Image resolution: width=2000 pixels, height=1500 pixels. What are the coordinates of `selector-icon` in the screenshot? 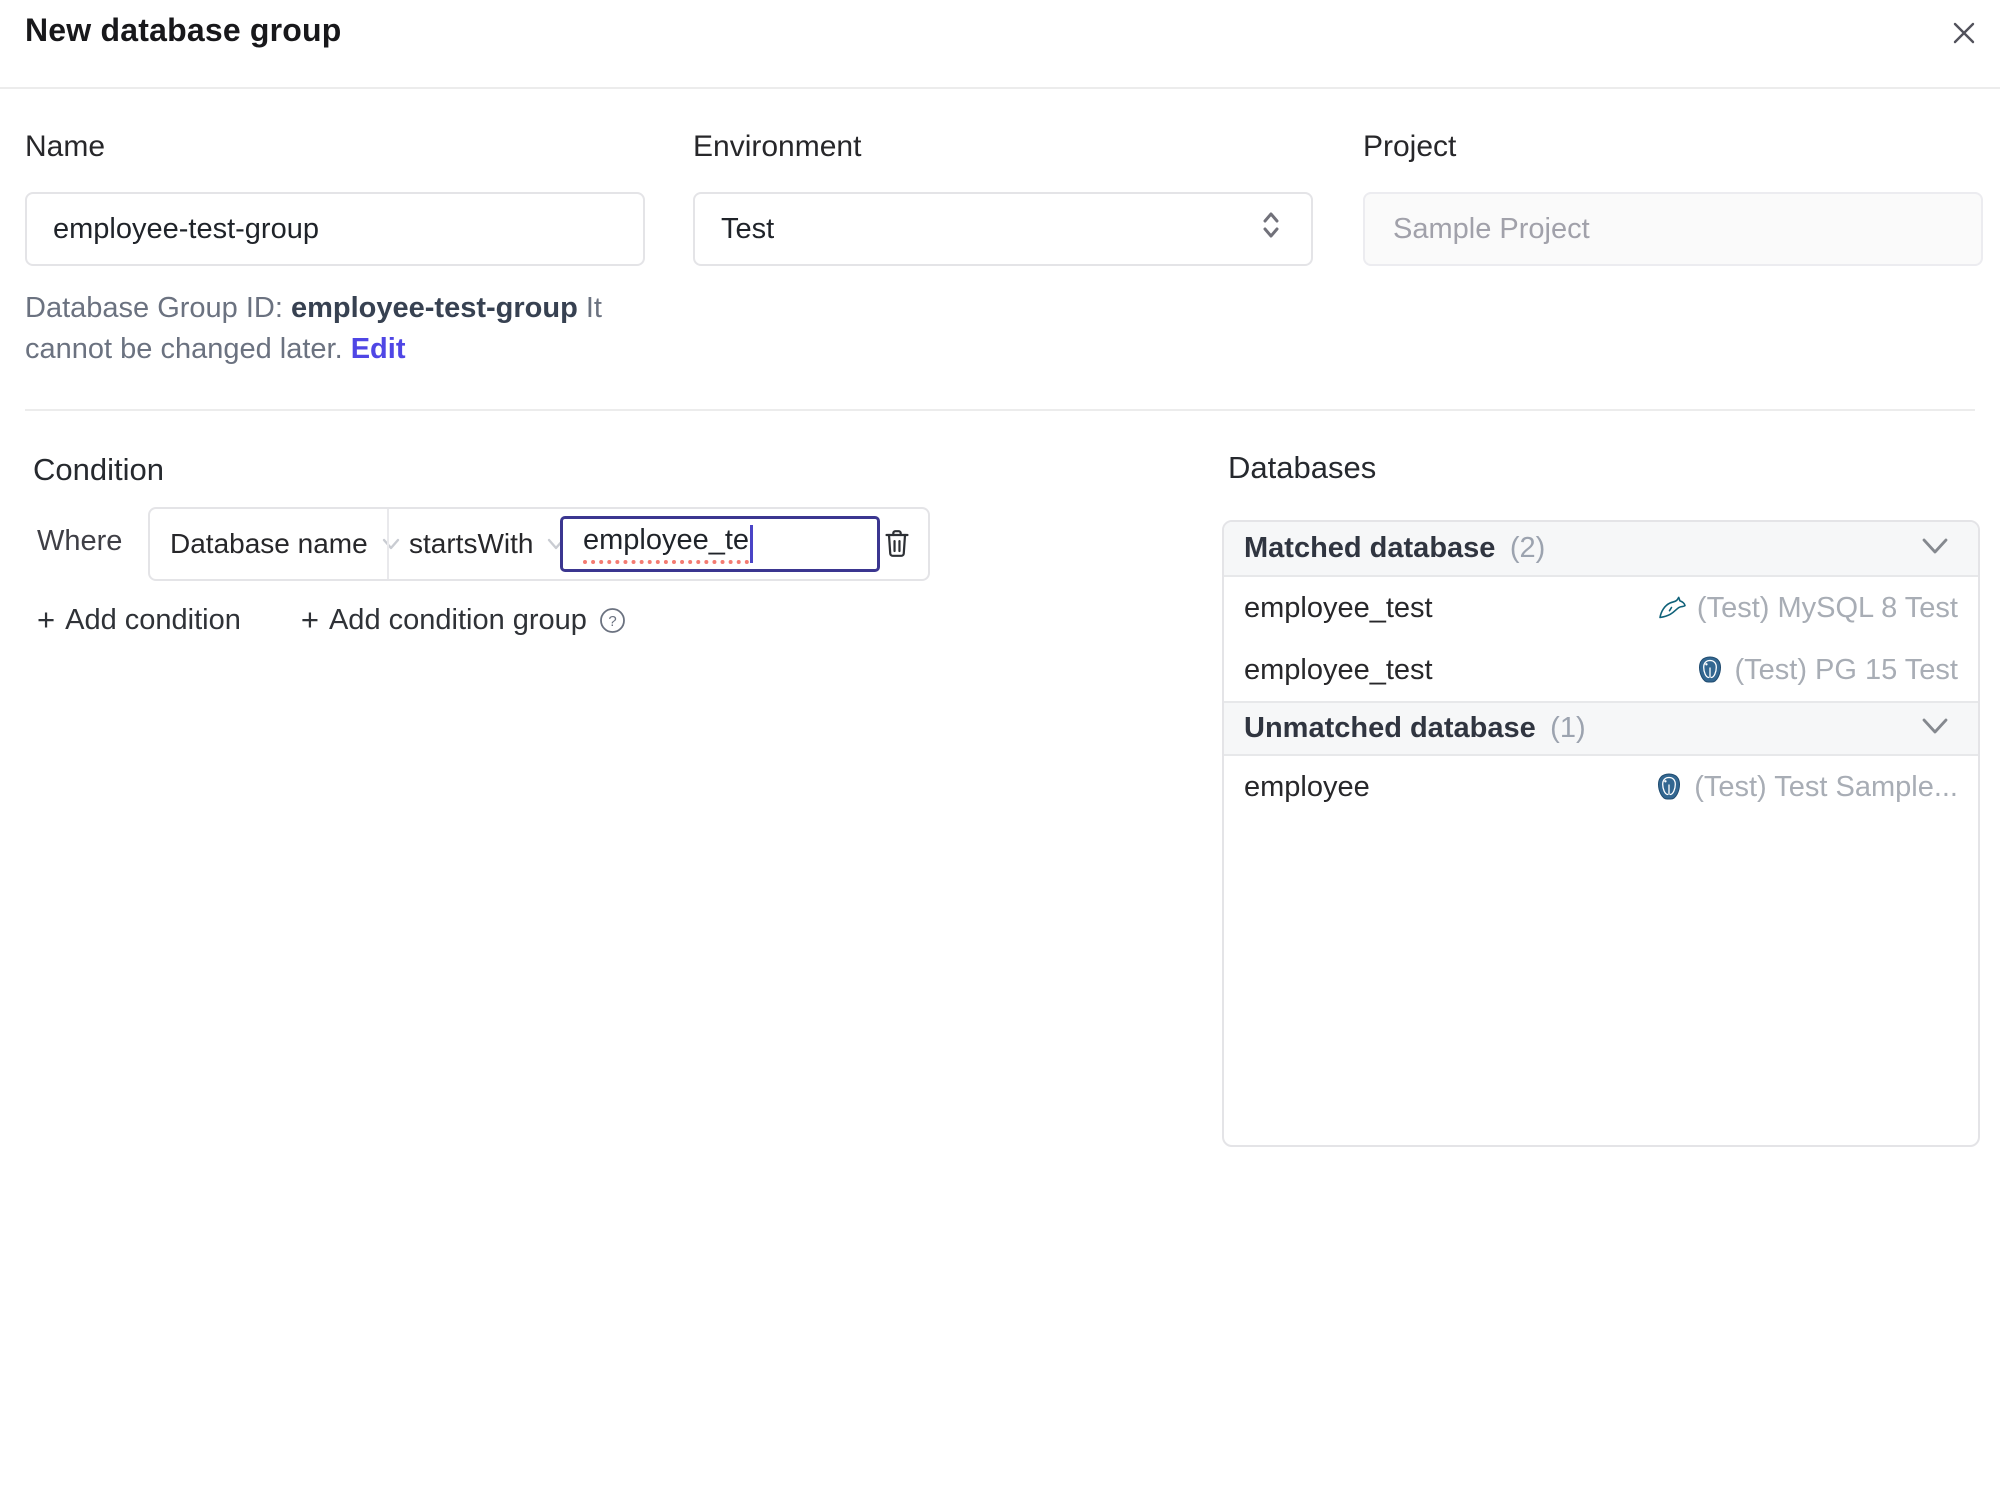 It's located at (1271, 229).